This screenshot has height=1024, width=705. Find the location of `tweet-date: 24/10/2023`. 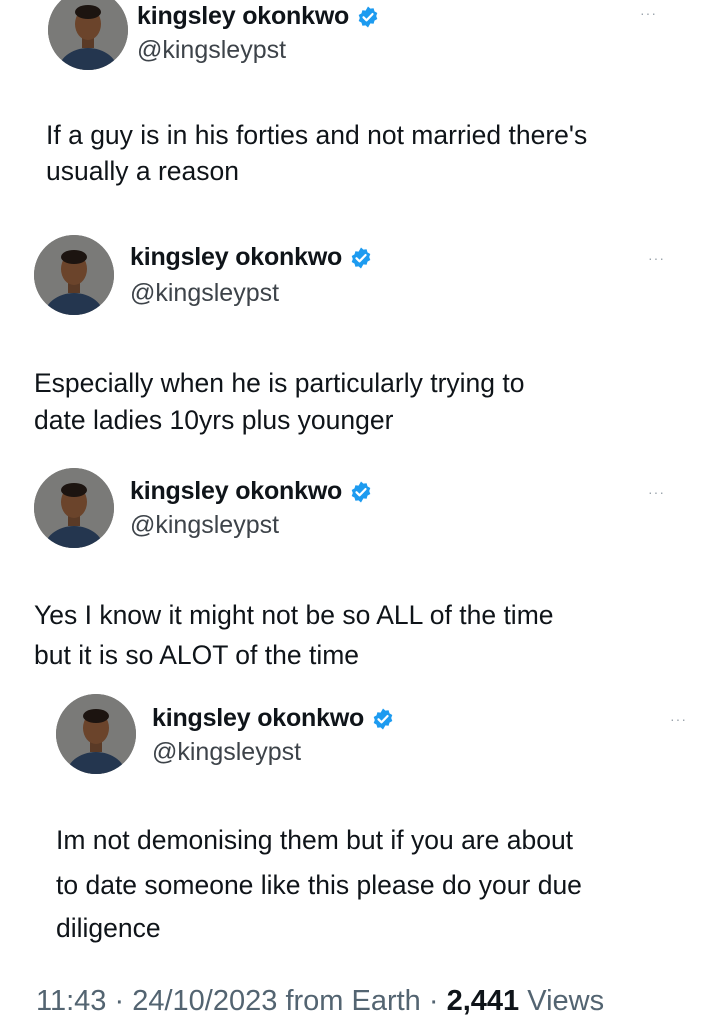

tweet-date: 24/10/2023 is located at coordinates (204, 1001).